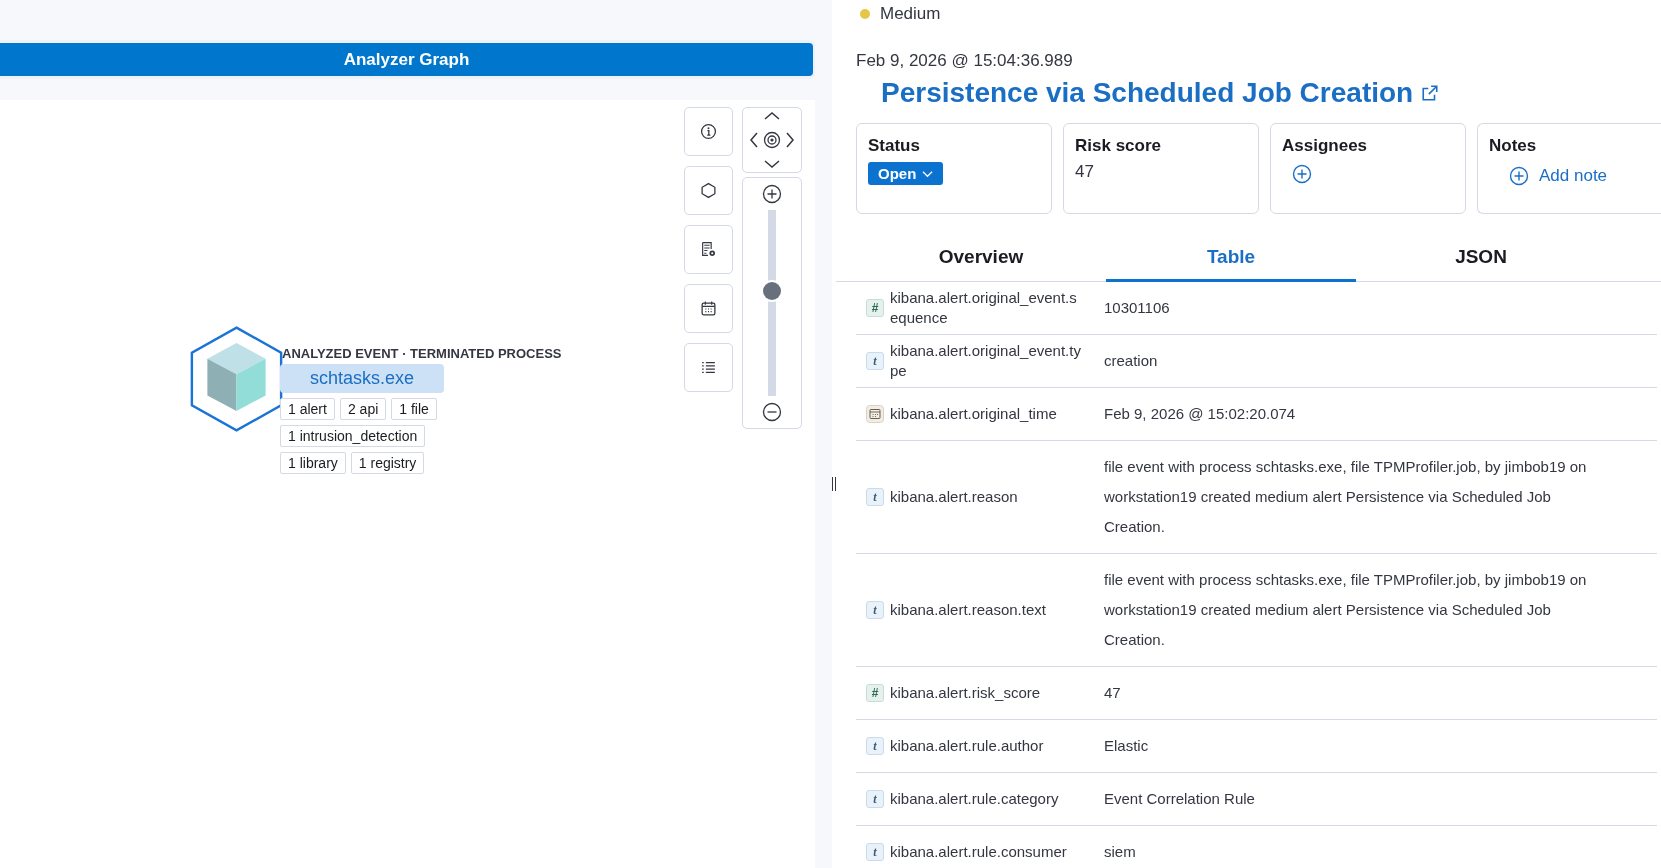  Describe the element at coordinates (1113, 693) in the screenshot. I see `field-value: 47` at that location.